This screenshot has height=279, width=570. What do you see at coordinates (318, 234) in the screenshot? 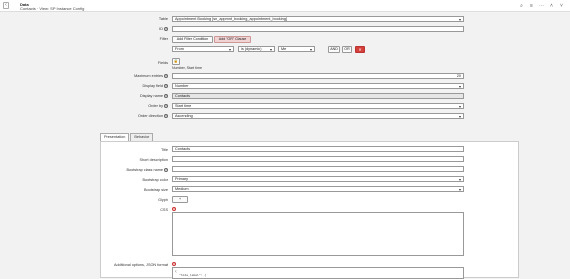
I see `css-textarea` at bounding box center [318, 234].